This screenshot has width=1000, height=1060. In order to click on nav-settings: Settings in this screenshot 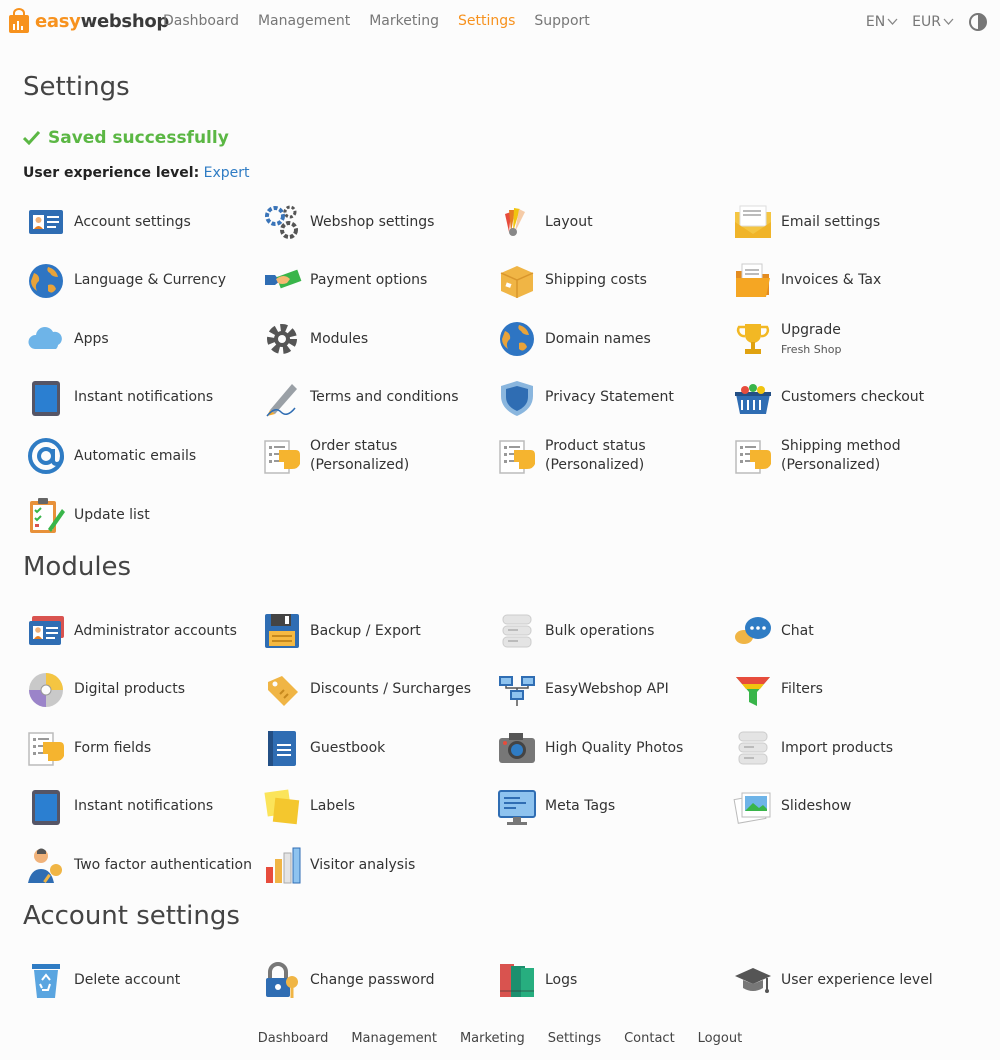, I will do `click(486, 21)`.